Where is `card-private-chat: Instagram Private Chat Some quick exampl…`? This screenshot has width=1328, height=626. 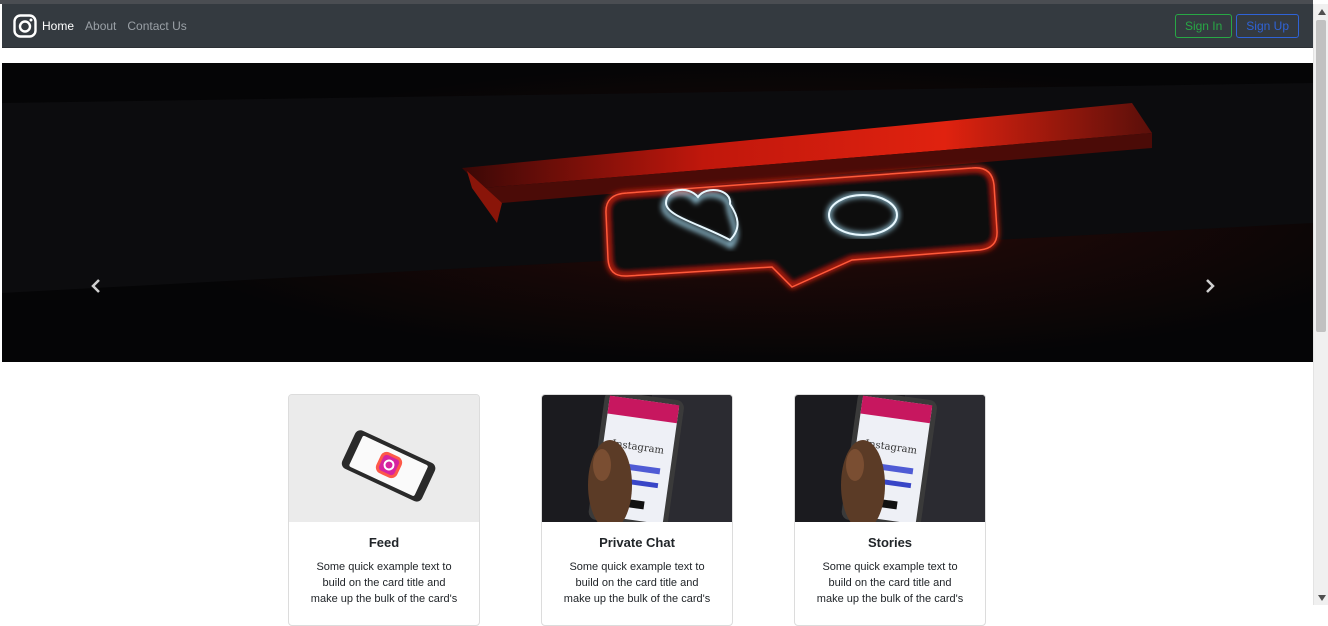
card-private-chat: Instagram Private Chat Some quick exampl… is located at coordinates (637, 510).